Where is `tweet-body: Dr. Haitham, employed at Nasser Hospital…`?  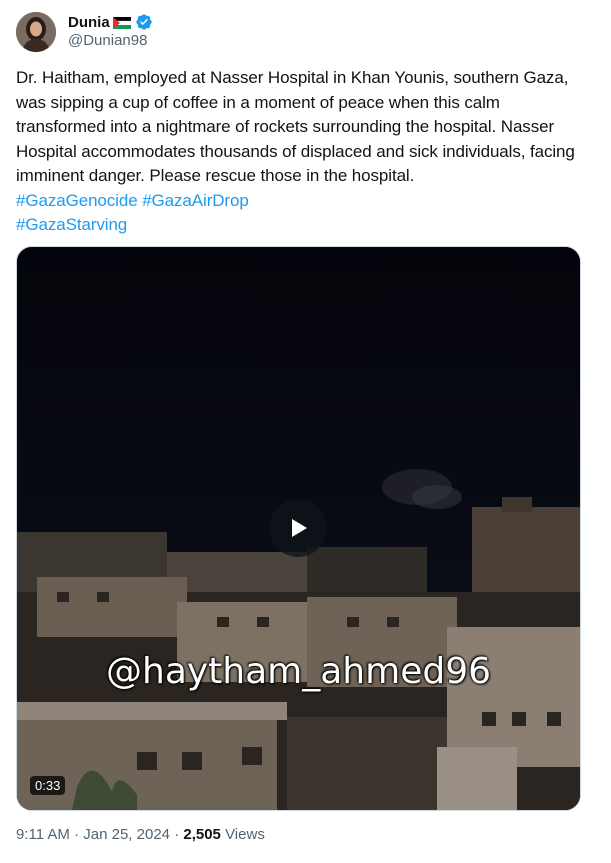 tweet-body: Dr. Haitham, employed at Nasser Hospital… is located at coordinates (295, 126).